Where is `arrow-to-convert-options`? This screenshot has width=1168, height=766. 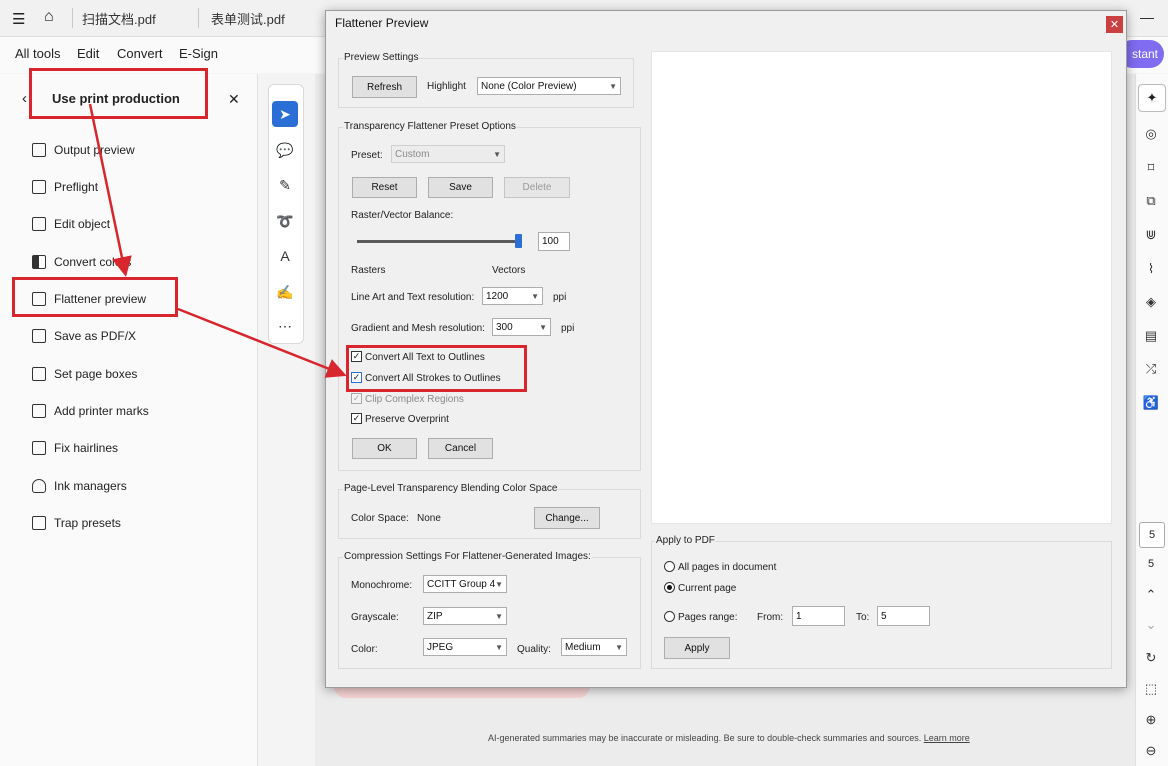 arrow-to-convert-options is located at coordinates (262, 342).